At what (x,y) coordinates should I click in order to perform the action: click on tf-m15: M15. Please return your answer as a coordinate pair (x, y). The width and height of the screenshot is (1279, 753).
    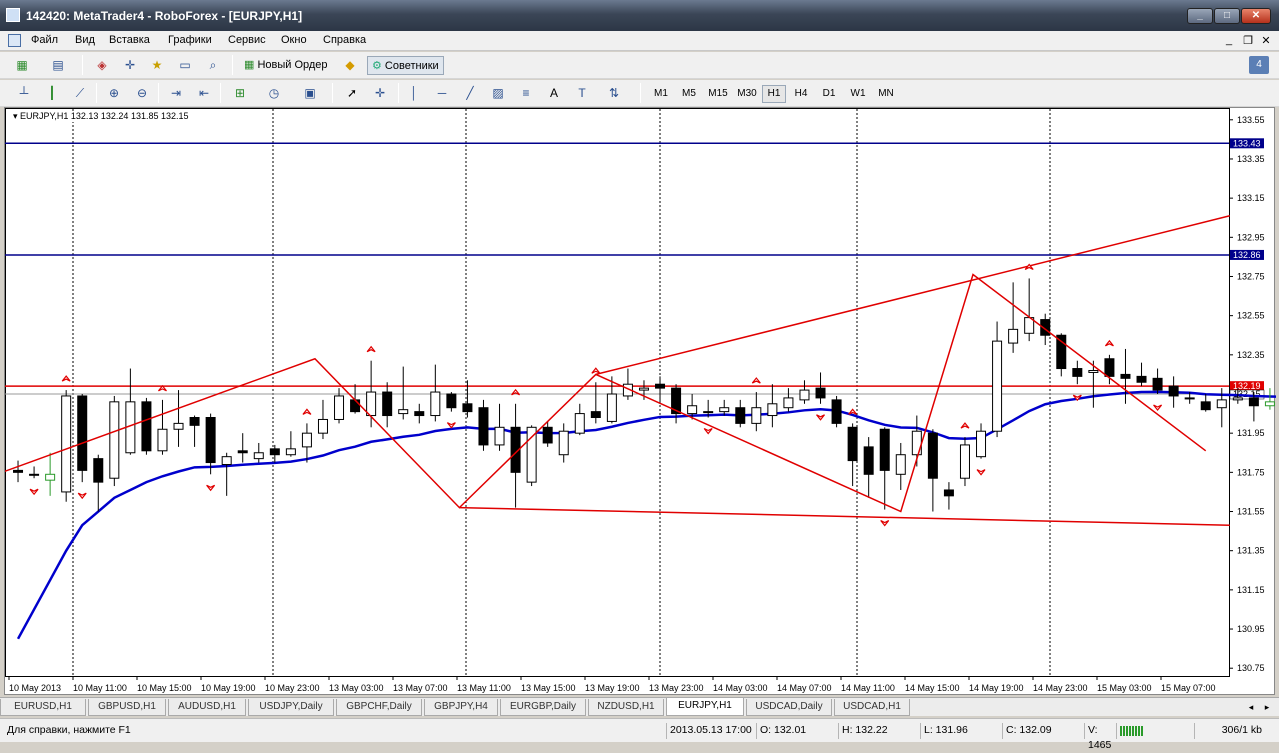
    Looking at the image, I should click on (718, 94).